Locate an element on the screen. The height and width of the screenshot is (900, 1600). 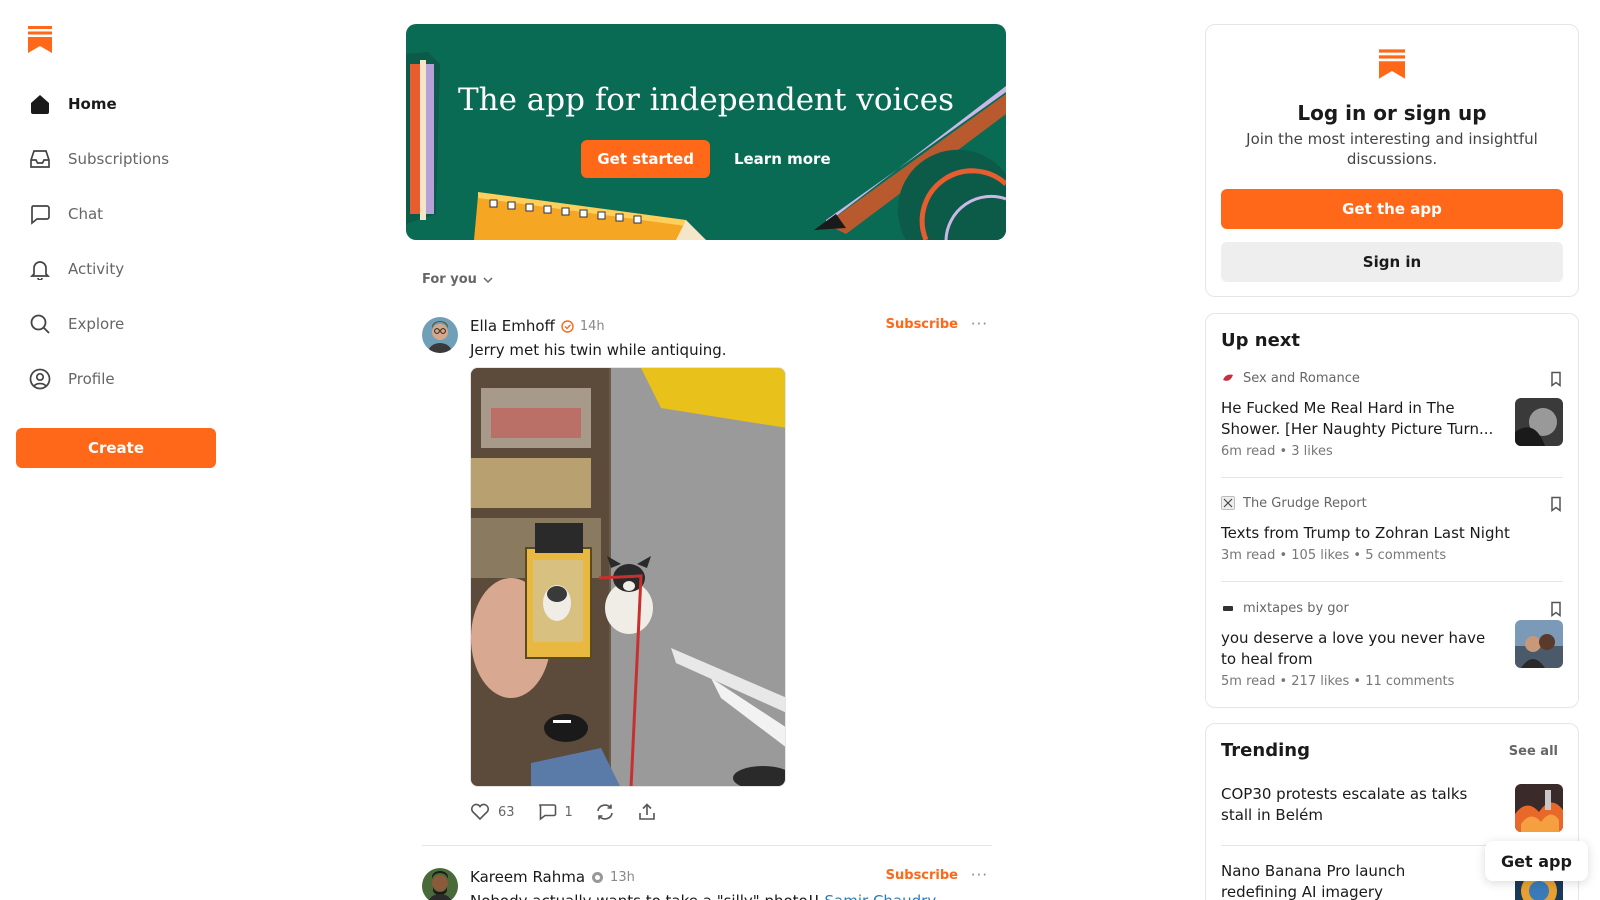
share-button is located at coordinates (647, 812).